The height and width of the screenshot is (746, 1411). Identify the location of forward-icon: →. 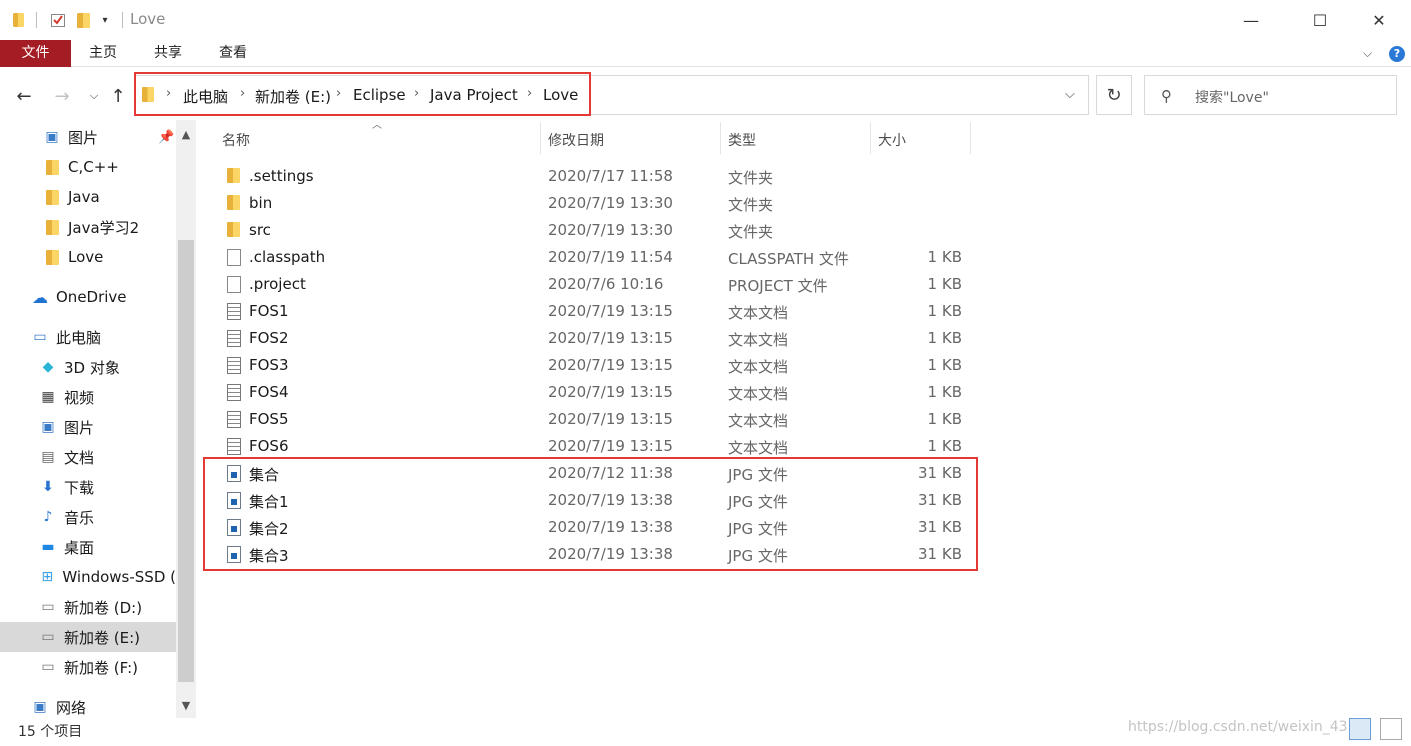
(62, 96).